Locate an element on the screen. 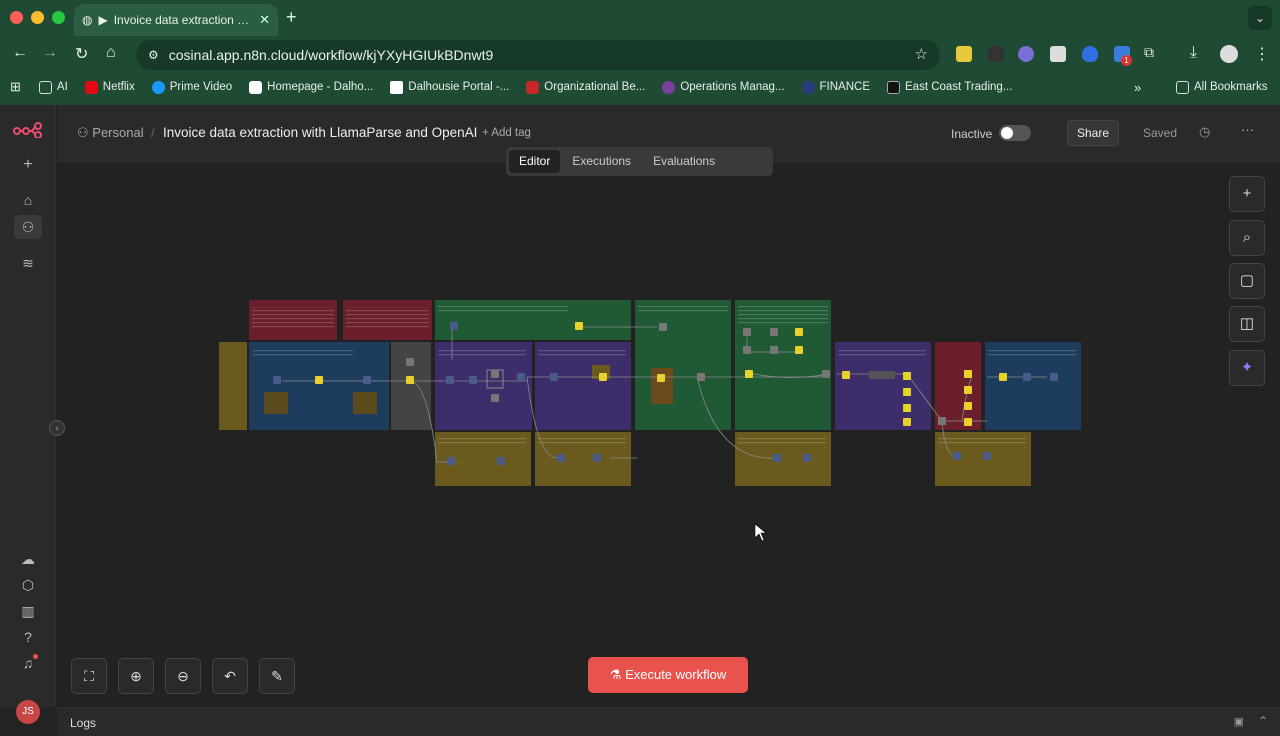  templates-icon: ⬡ is located at coordinates (28, 585).